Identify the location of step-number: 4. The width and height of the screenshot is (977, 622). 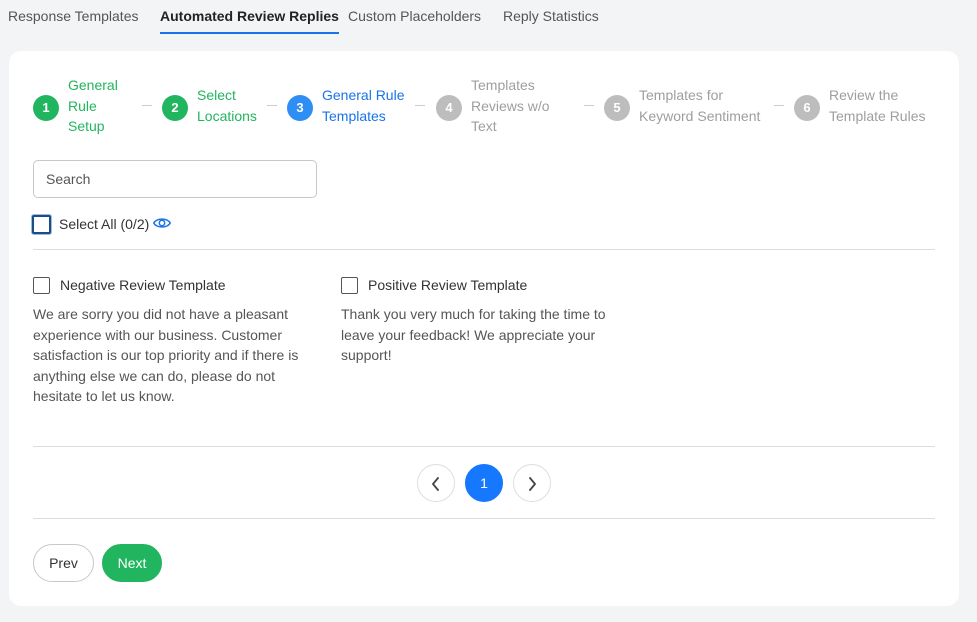
(449, 108).